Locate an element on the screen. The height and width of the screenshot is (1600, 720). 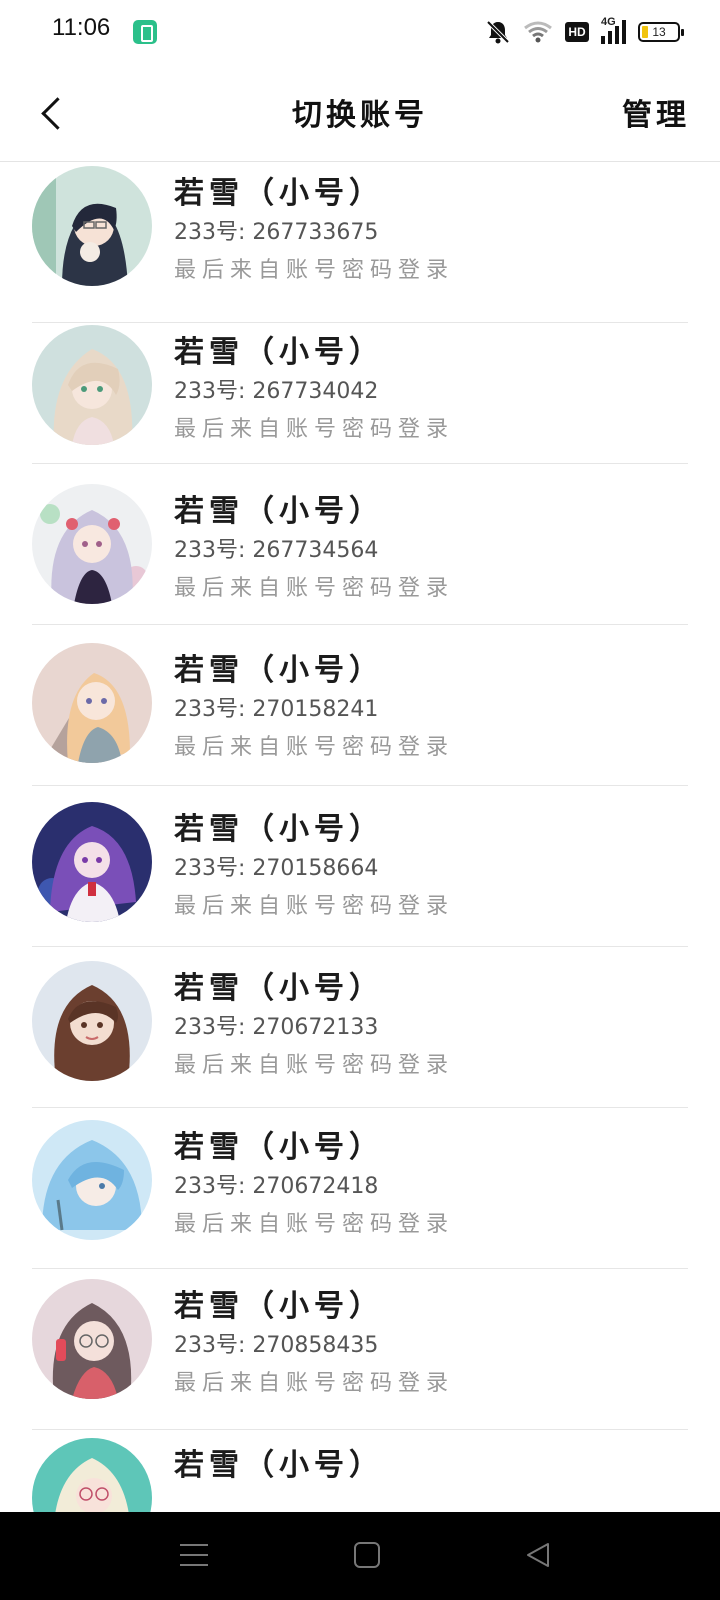
status-bar: 11:06 HD 4G 13 is located at coordinates (360, 32).